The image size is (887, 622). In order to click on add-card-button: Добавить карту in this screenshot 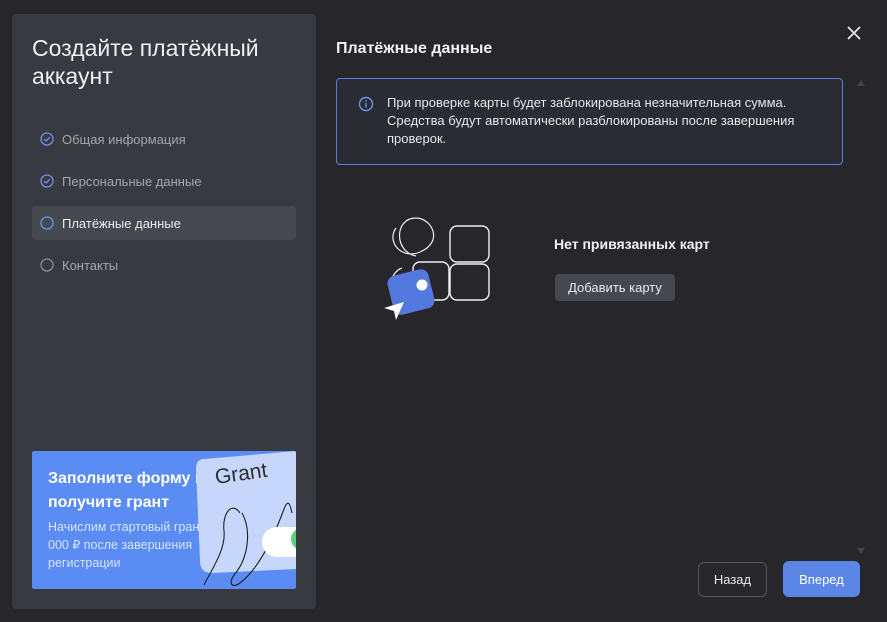, I will do `click(615, 287)`.